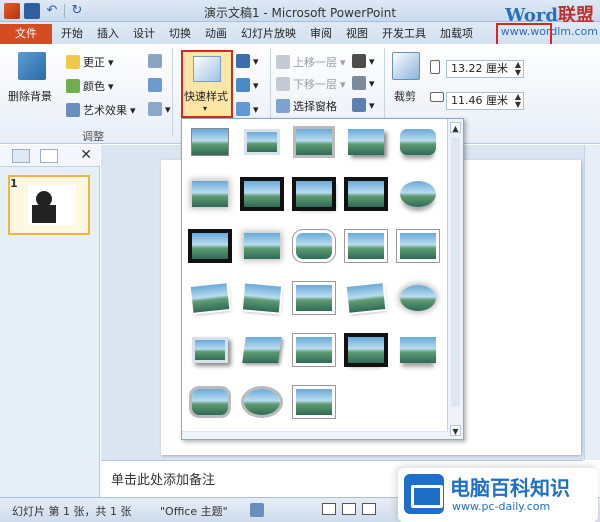 The width and height of the screenshot is (600, 522). Describe the element at coordinates (72, 34) in the screenshot. I see `tab-home: 开始` at that location.